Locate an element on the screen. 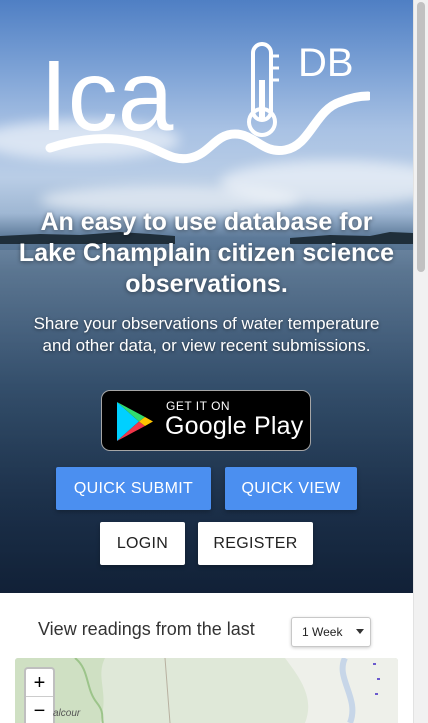 Image resolution: width=428 pixels, height=723 pixels. readings-label: View readings from the last is located at coordinates (146, 629).